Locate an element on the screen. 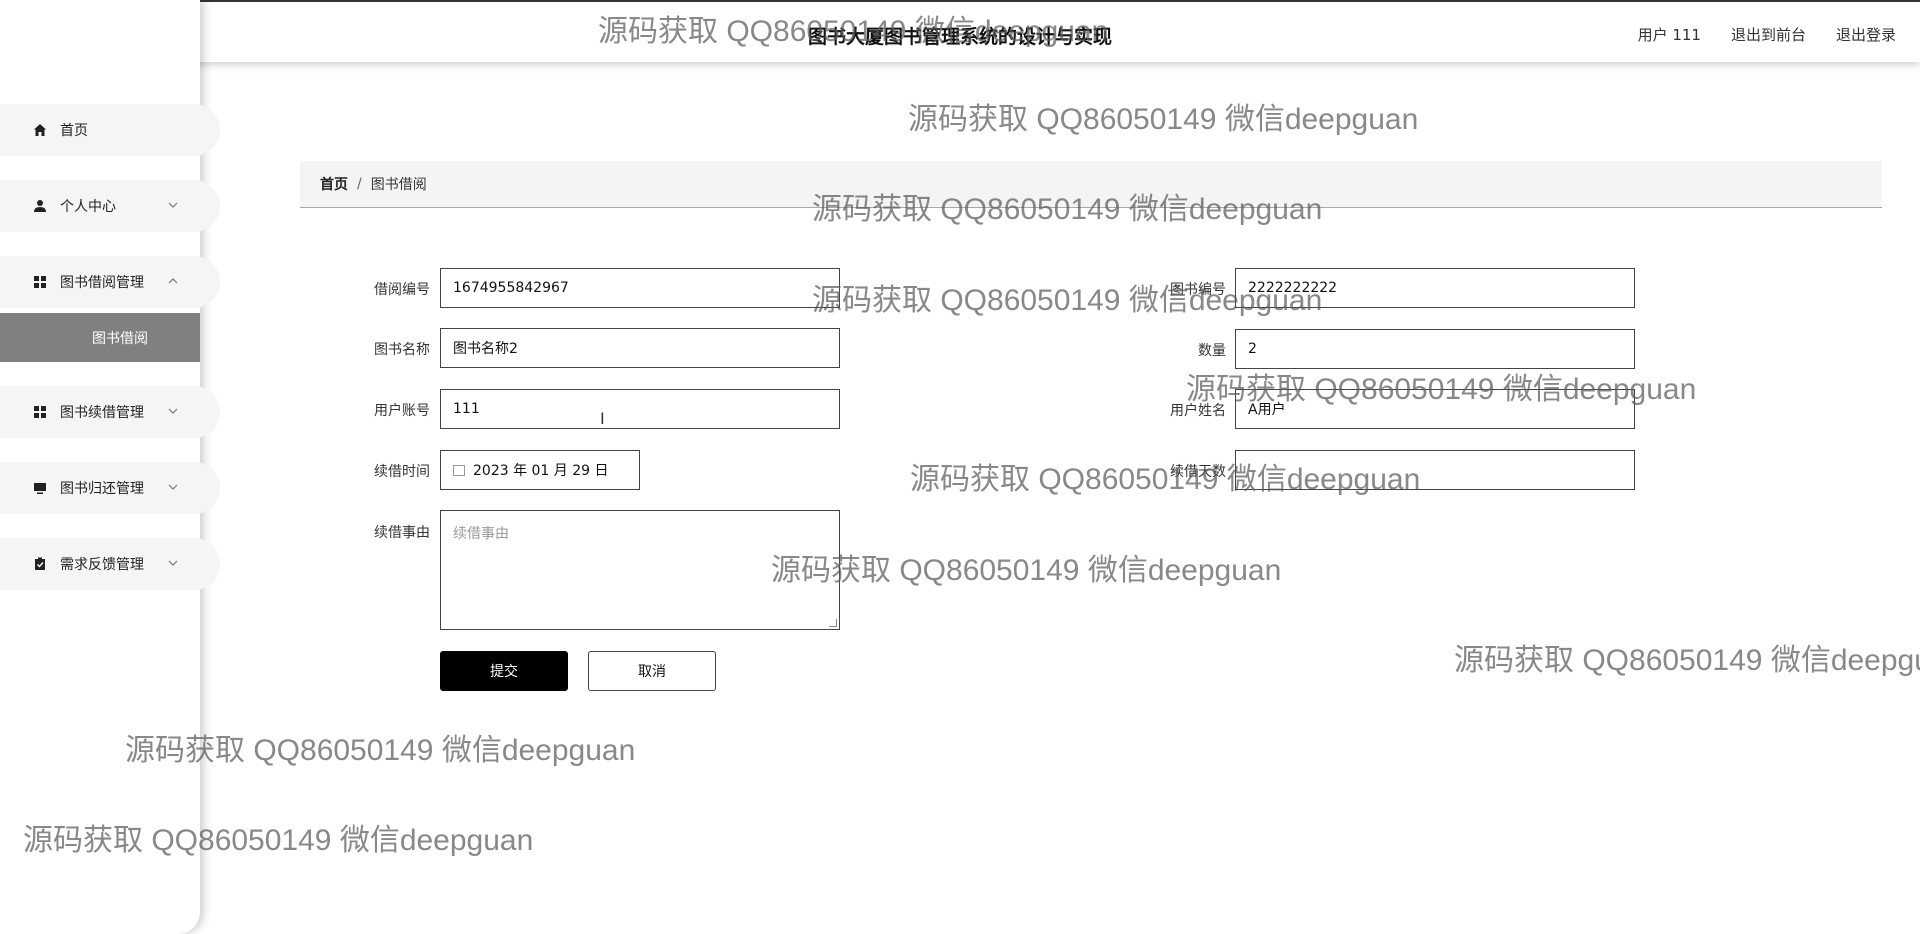 This screenshot has width=1920, height=934. top-header: 图书大厦图书管理系统的设计与实现 用户 111 退出到前台 退出登录 is located at coordinates (960, 31).